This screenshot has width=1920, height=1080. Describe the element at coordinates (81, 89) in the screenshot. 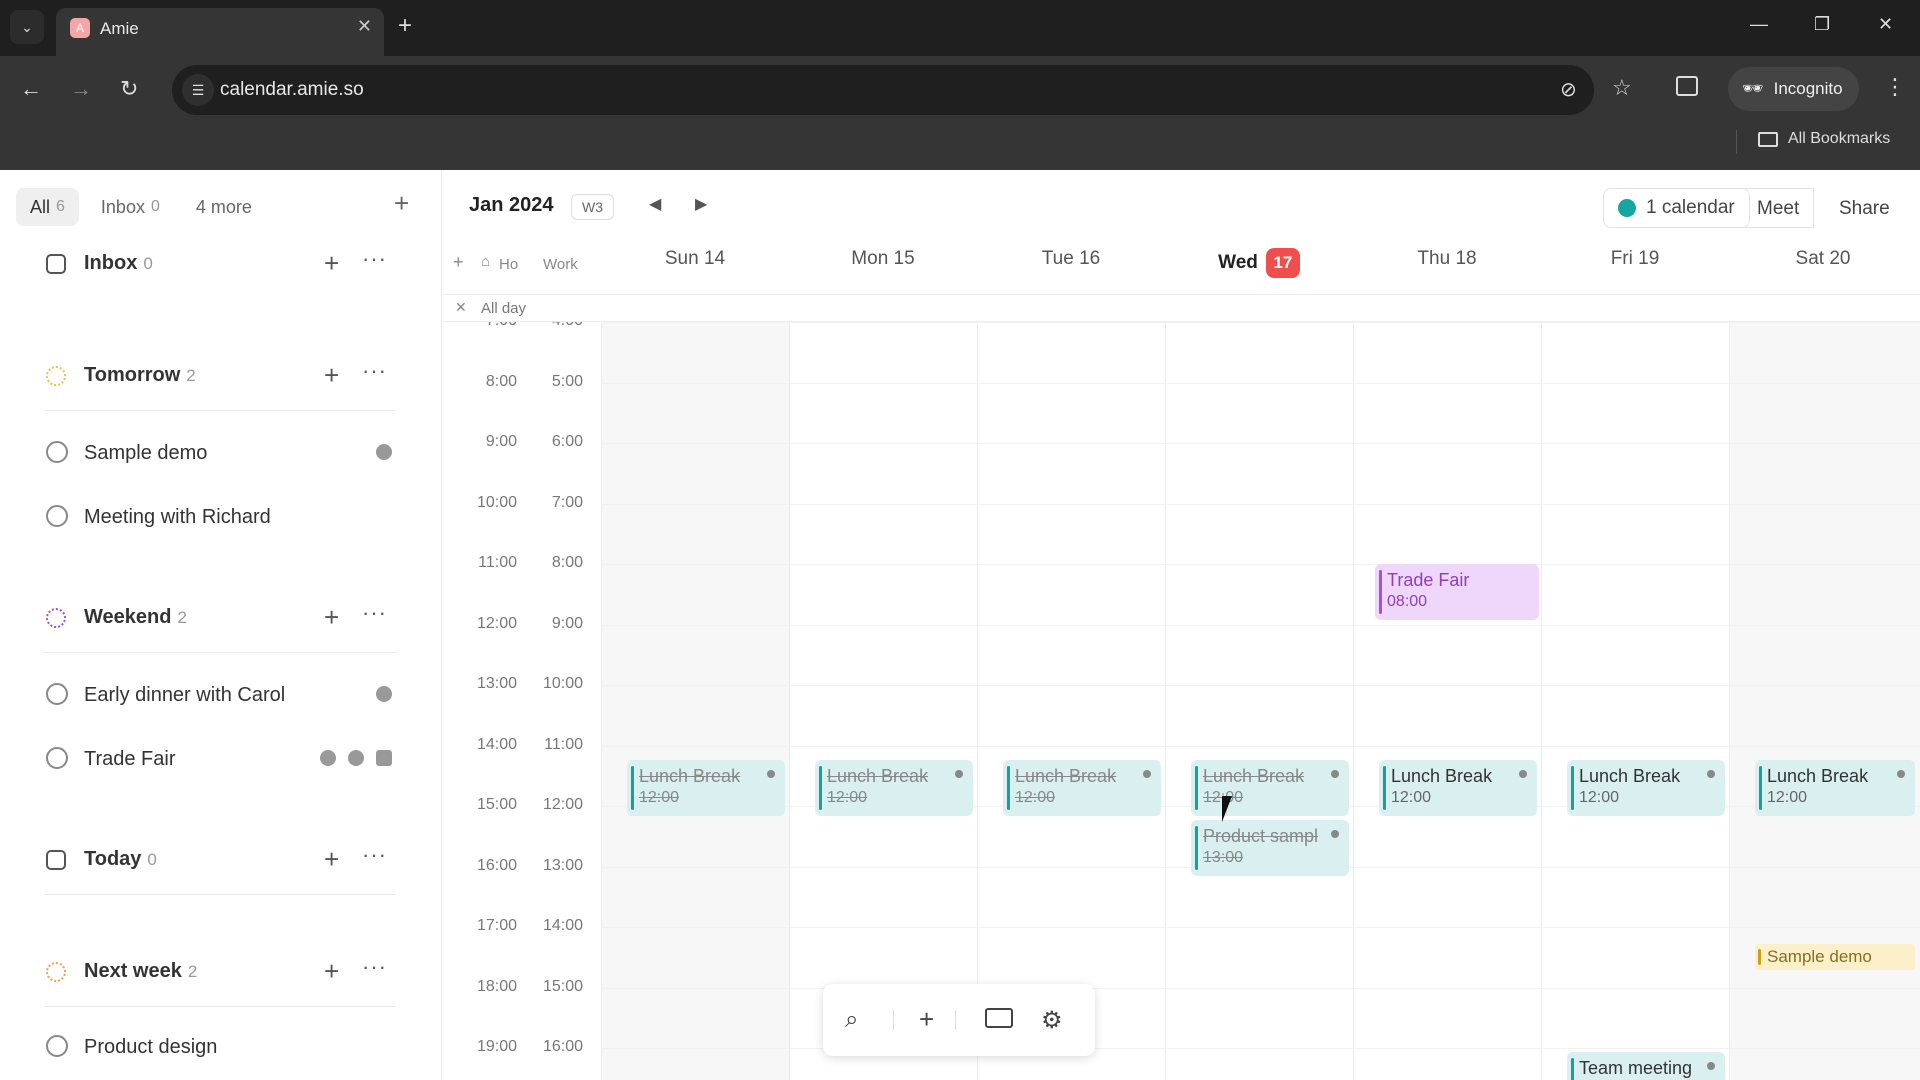

I see `forward-arrow-icon: →` at that location.